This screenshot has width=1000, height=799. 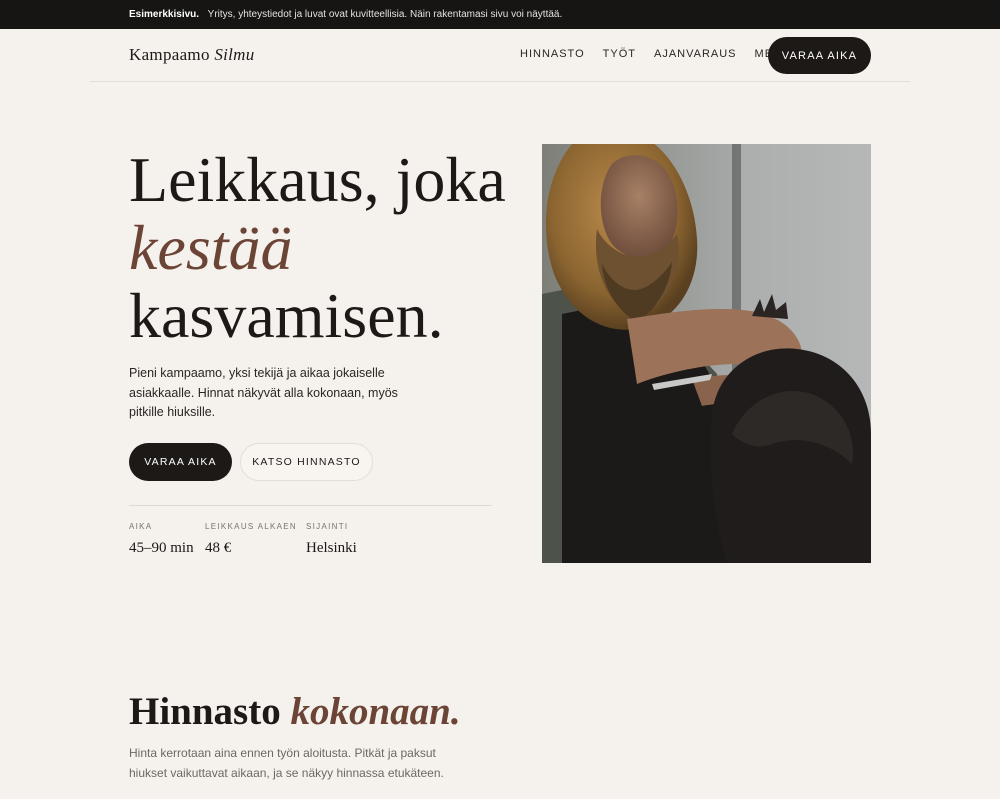 I want to click on hero-pricing-button: KATSO HINNASTO, so click(x=306, y=462).